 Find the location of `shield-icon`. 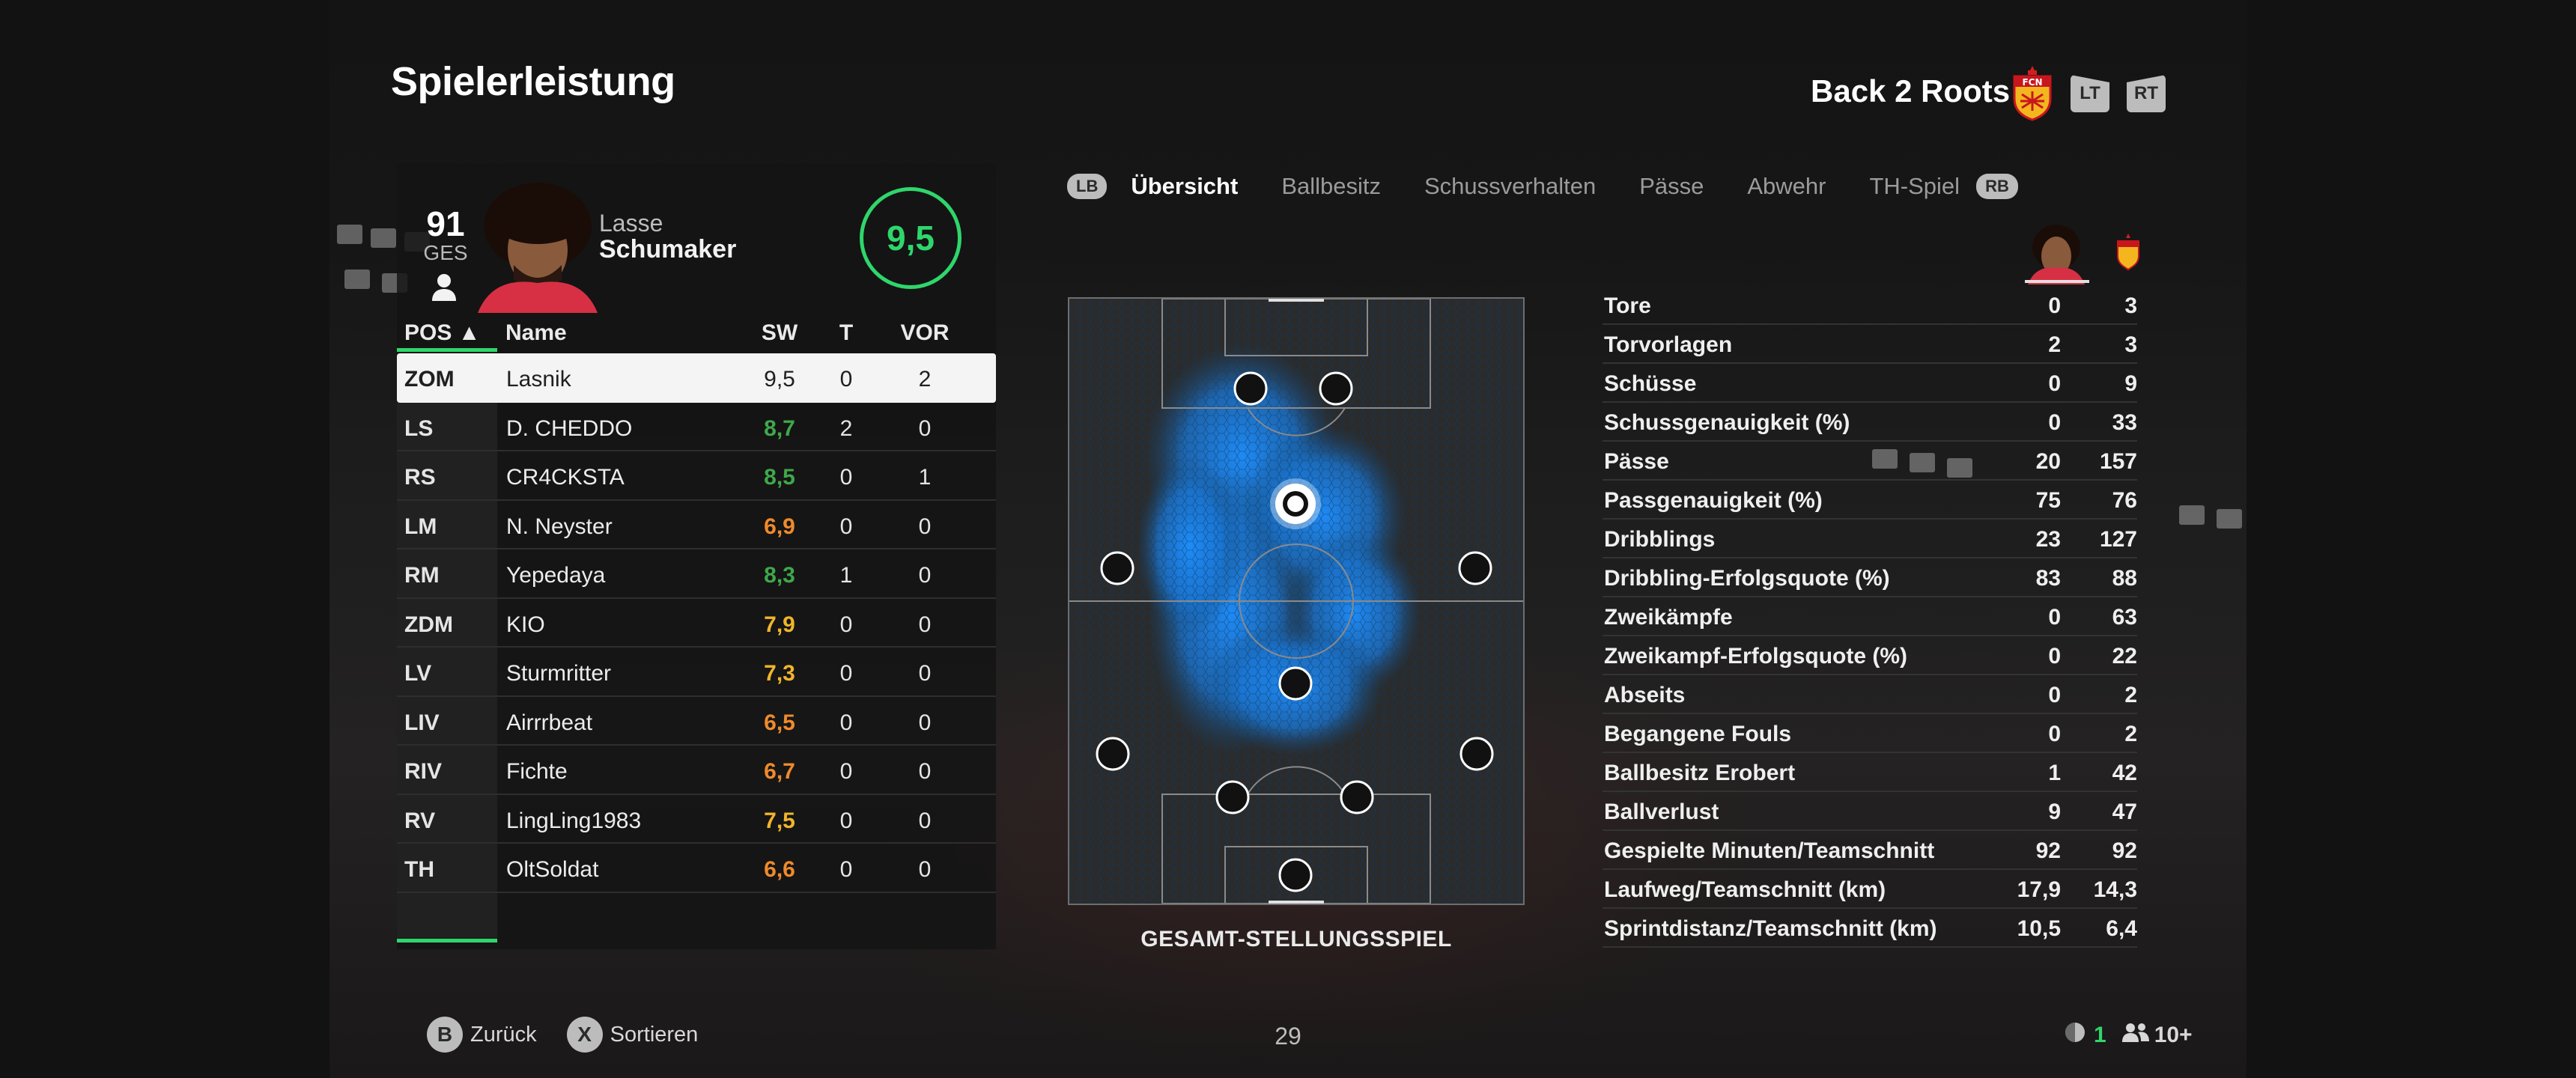

shield-icon is located at coordinates (2075, 1035).